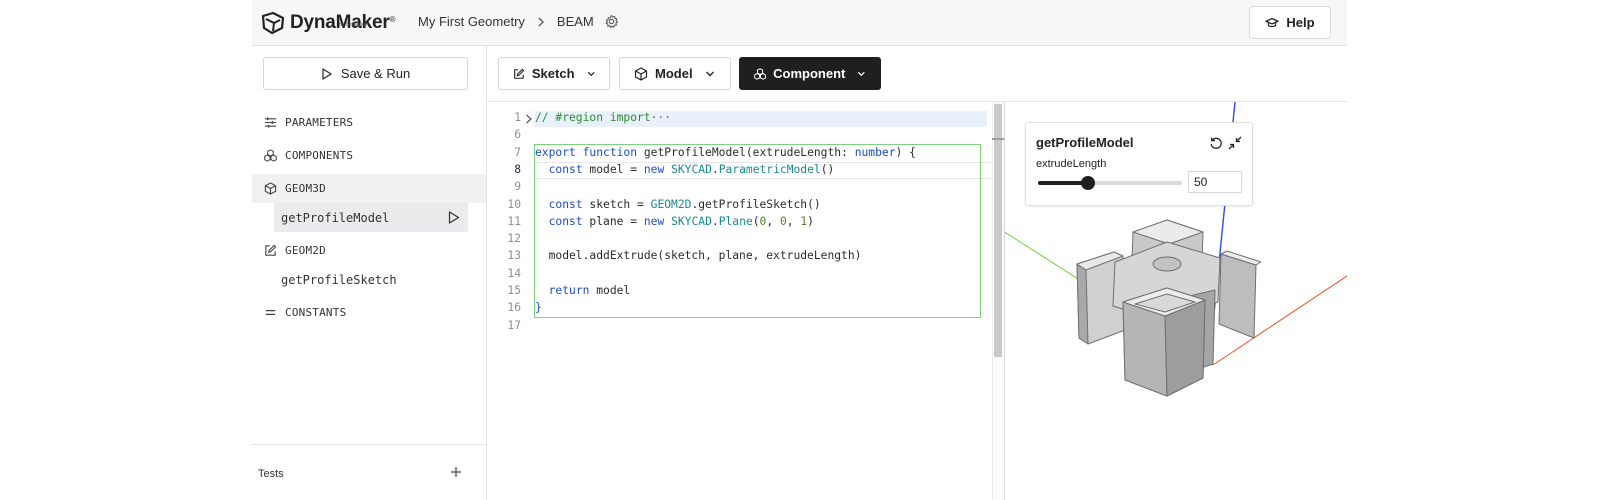 This screenshot has width=1600, height=500. What do you see at coordinates (783, 221) in the screenshot?
I see `code-token: 0` at bounding box center [783, 221].